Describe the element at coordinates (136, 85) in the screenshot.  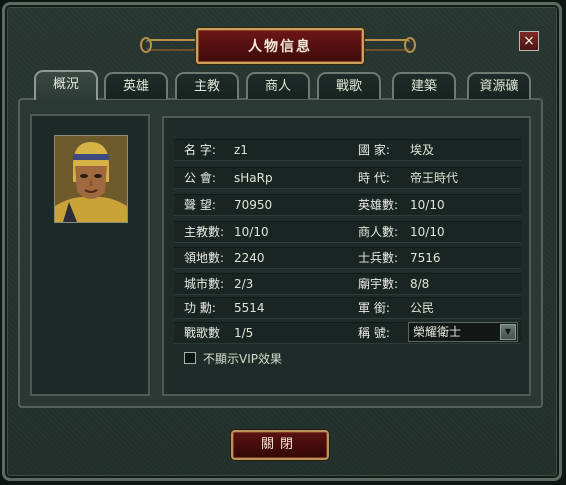
I see `tab-heroes: 英雄` at that location.